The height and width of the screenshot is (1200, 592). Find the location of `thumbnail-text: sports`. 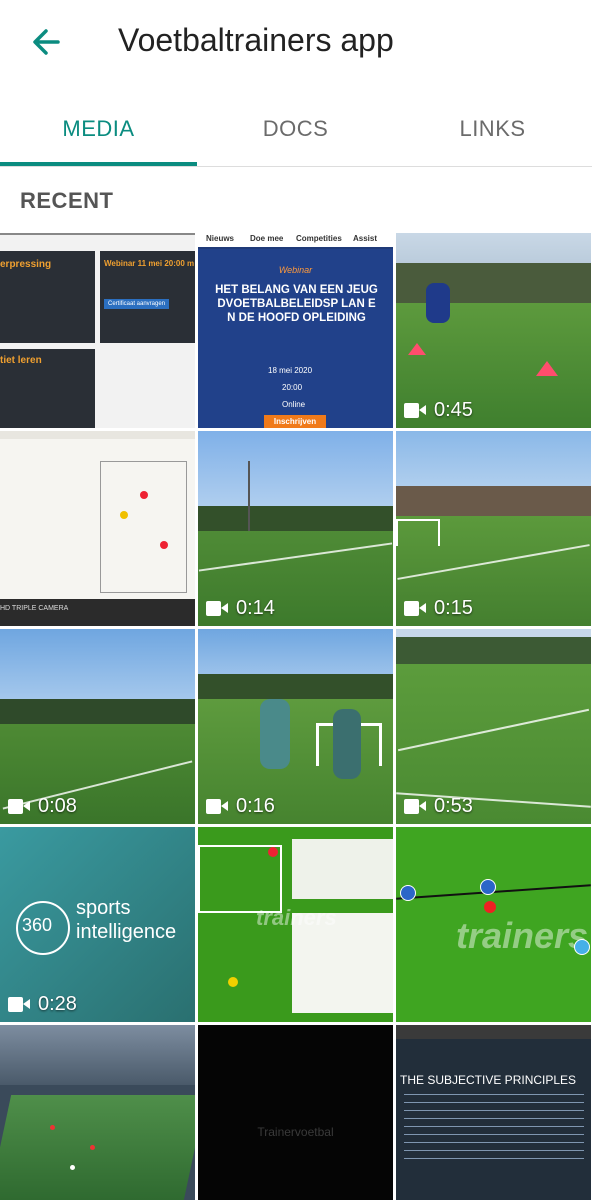

thumbnail-text: sports is located at coordinates (103, 908).